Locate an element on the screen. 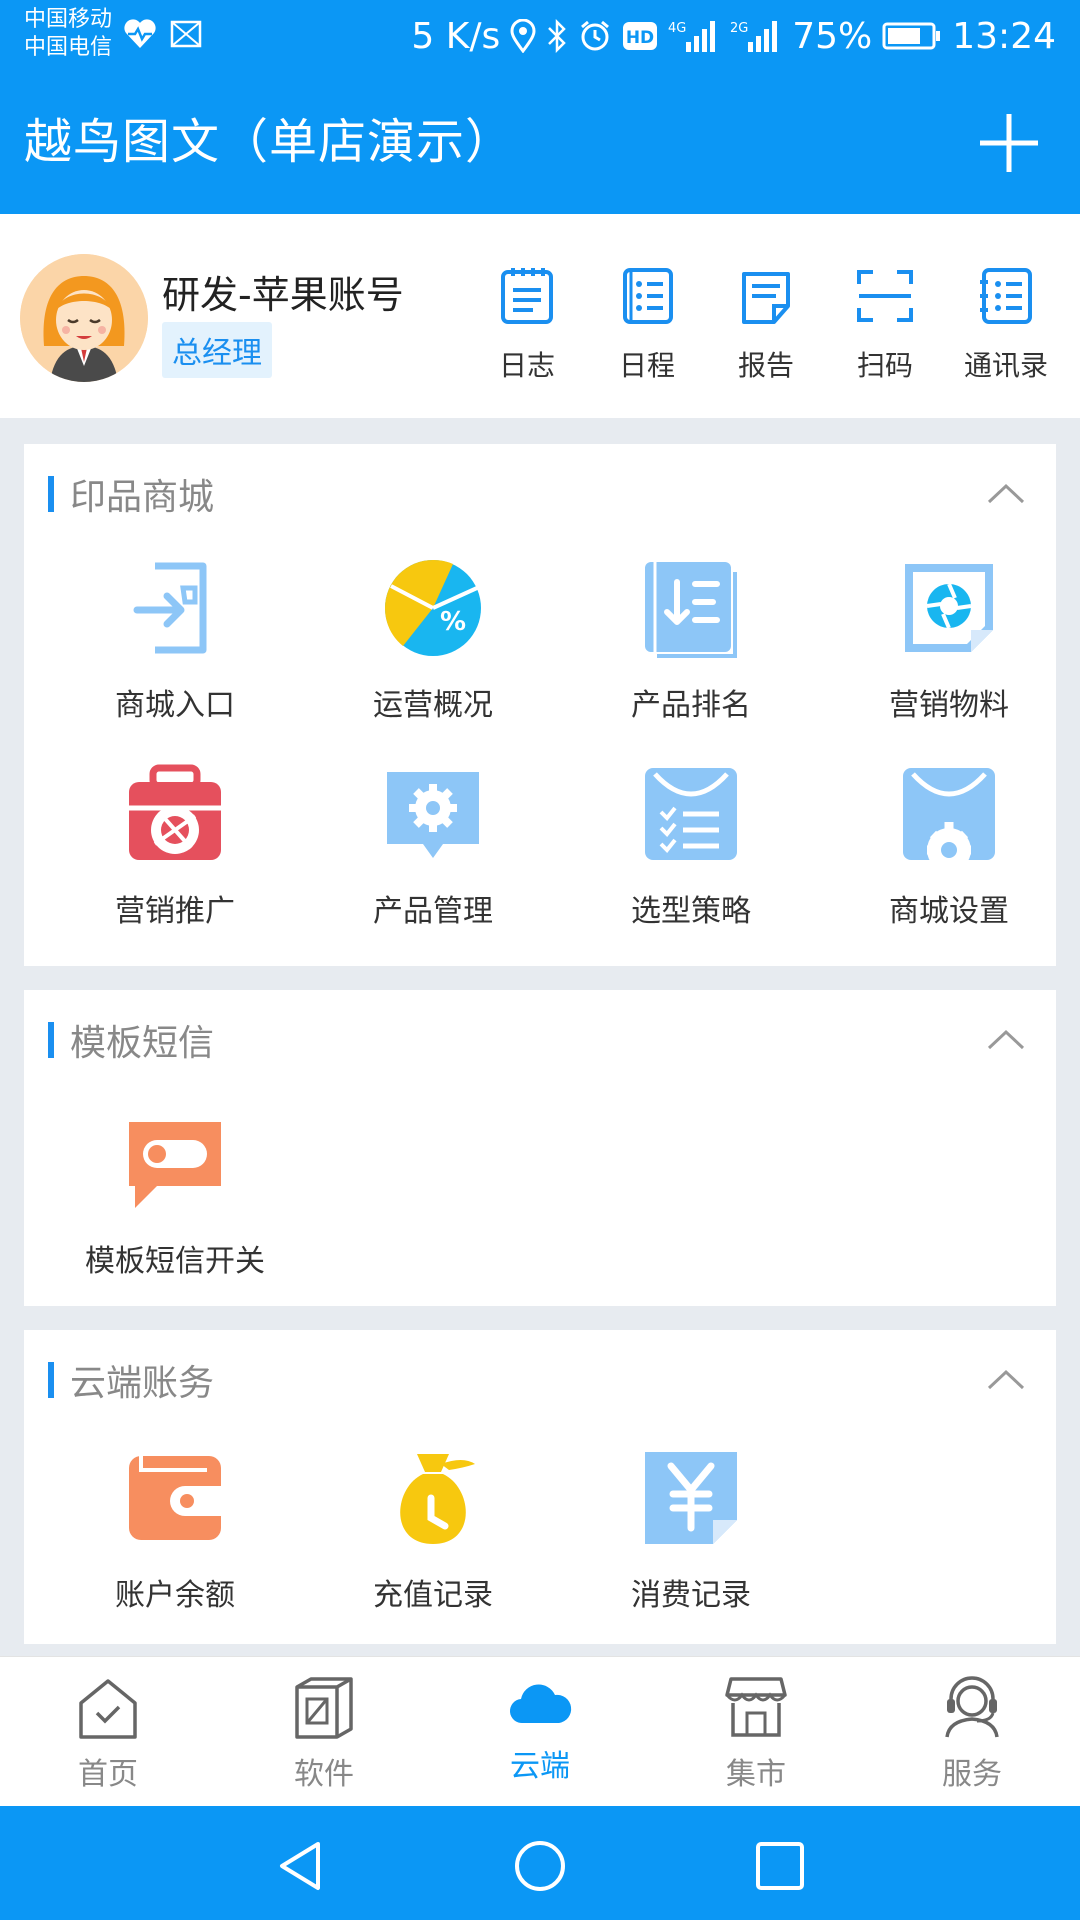 The height and width of the screenshot is (1920, 1080). avatar is located at coordinates (84, 318).